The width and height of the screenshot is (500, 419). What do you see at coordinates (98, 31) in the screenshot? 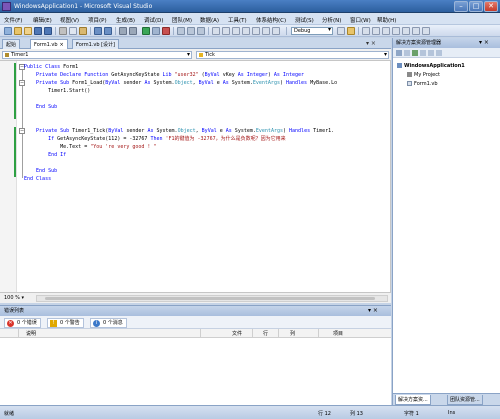
I see `undo-icon` at bounding box center [98, 31].